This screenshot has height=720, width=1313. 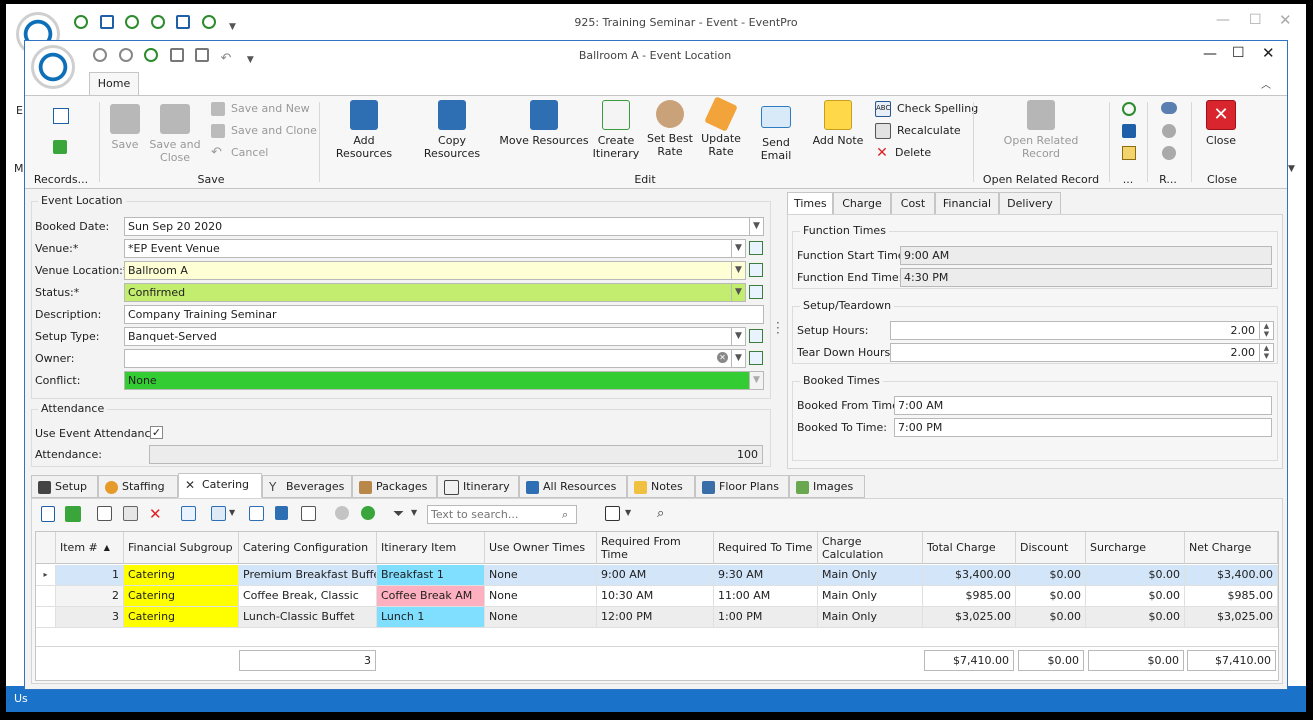 I want to click on columns-icon, so click(x=218, y=513).